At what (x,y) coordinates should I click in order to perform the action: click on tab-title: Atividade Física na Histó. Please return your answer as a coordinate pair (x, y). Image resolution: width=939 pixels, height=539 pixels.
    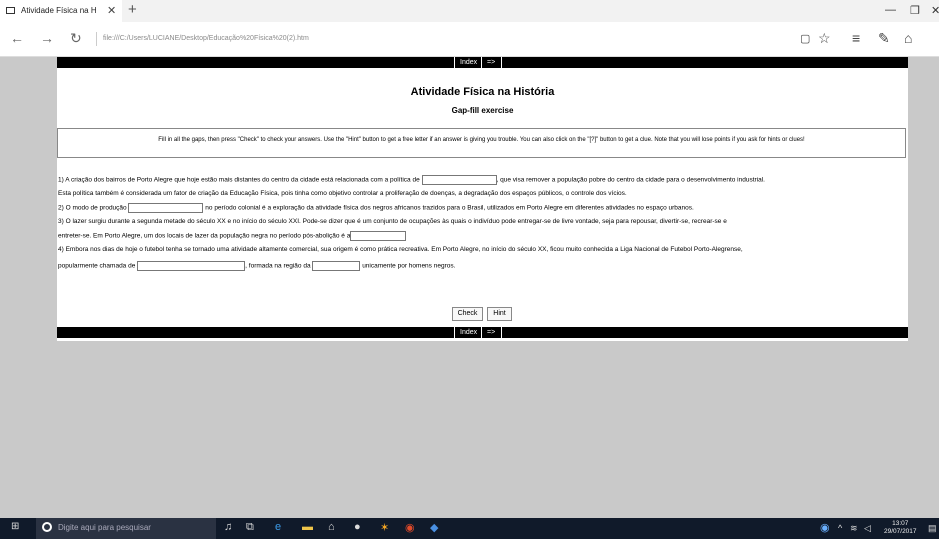
    Looking at the image, I should click on (59, 10).